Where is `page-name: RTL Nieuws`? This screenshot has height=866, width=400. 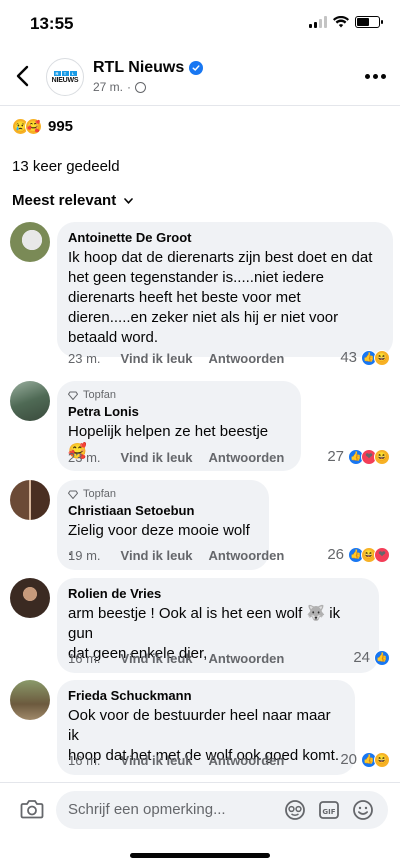
page-name: RTL Nieuws is located at coordinates (148, 68).